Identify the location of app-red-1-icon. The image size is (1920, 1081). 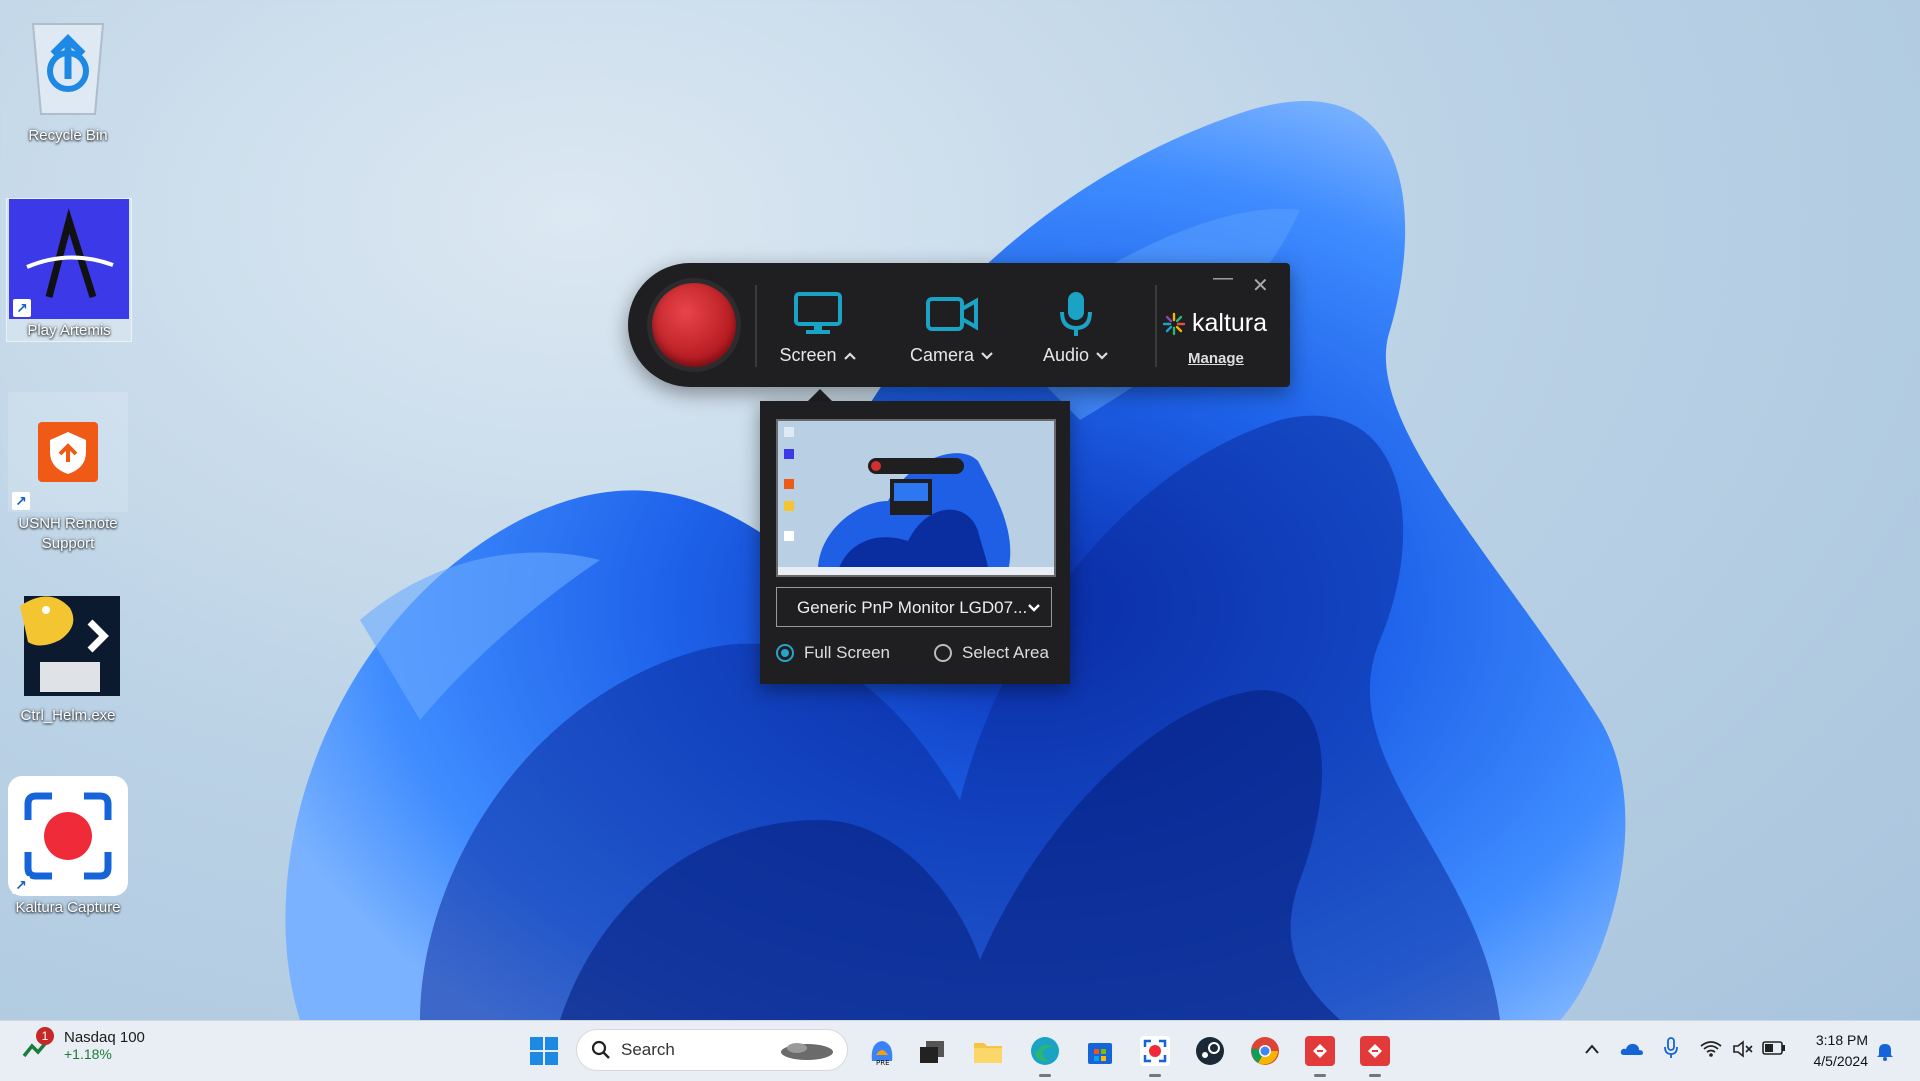
(1320, 1051).